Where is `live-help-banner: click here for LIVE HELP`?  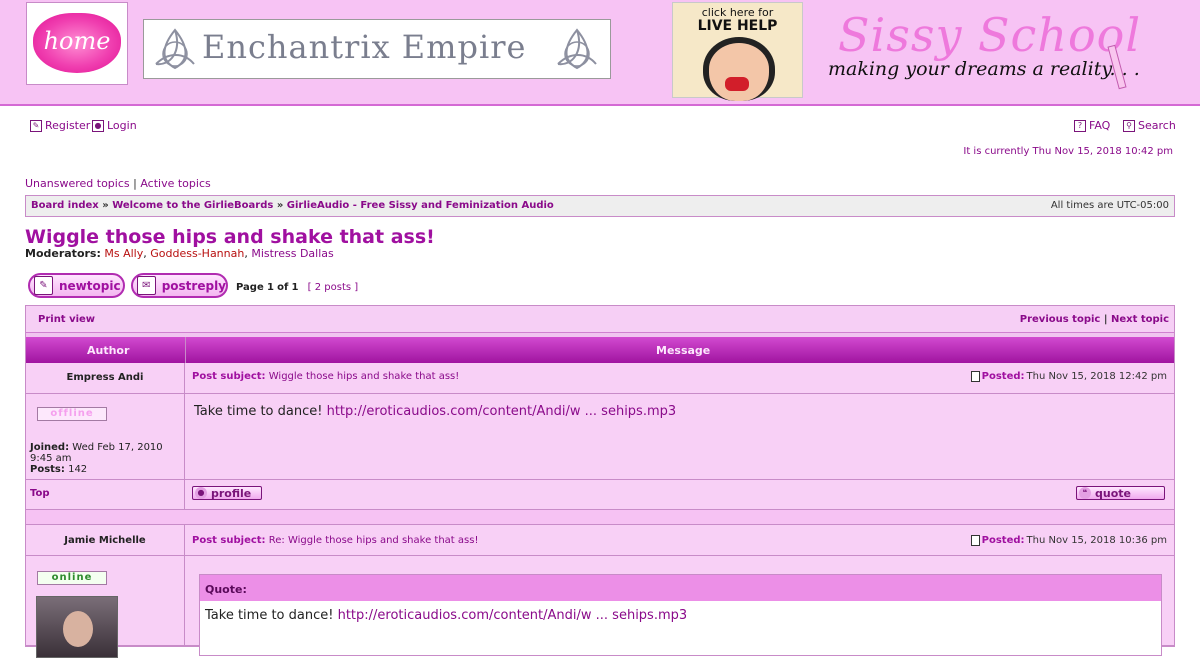
live-help-banner: click here for LIVE HELP is located at coordinates (737, 51).